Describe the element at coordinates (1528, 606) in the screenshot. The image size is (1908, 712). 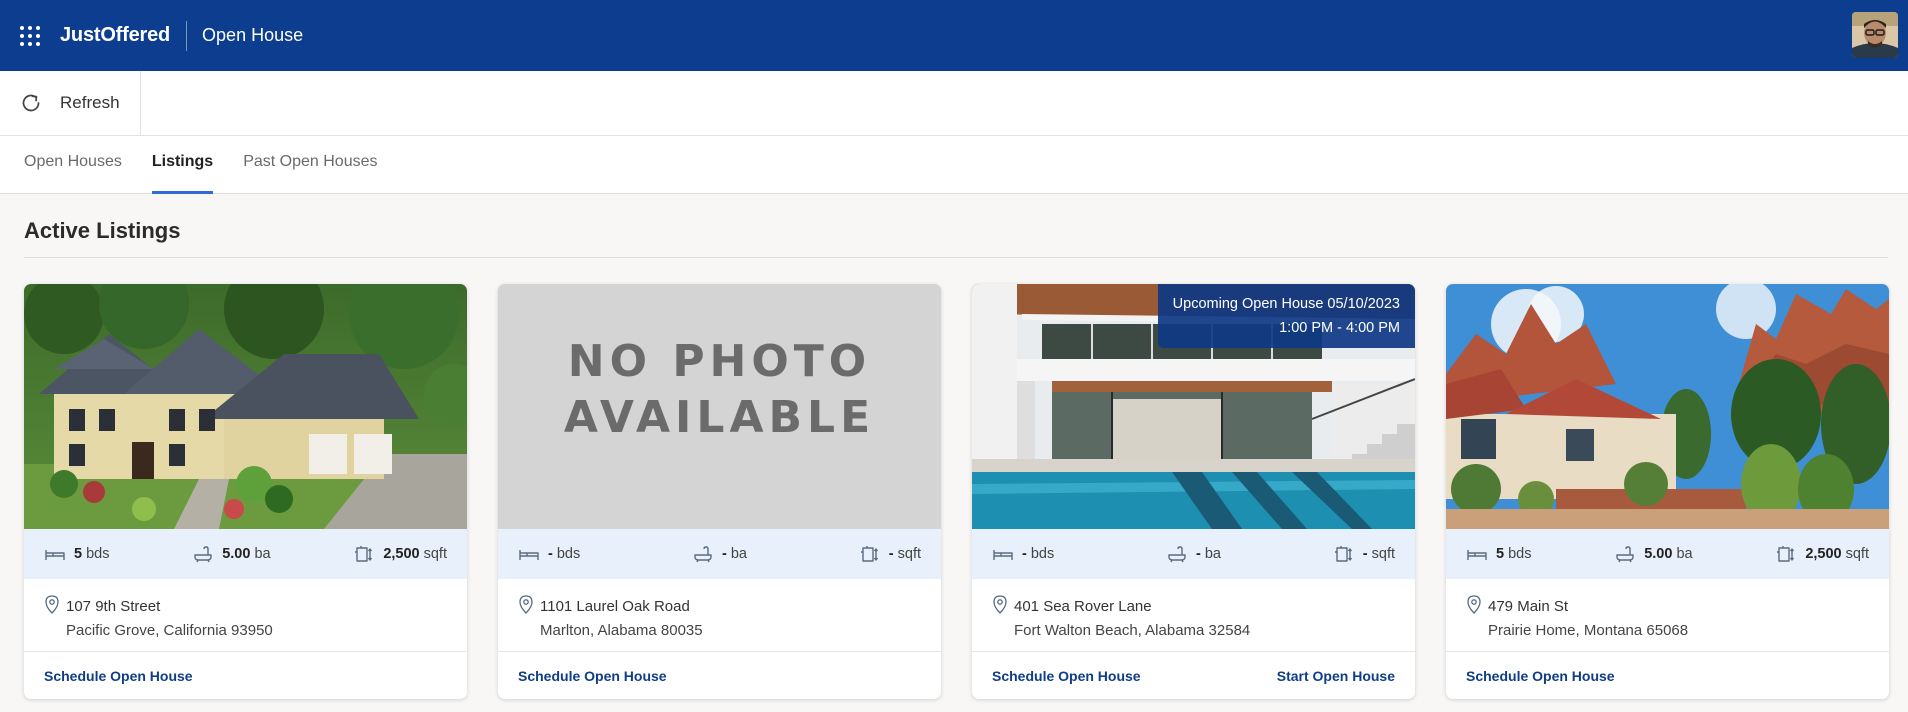
I see `address-street: 479 Main St` at that location.